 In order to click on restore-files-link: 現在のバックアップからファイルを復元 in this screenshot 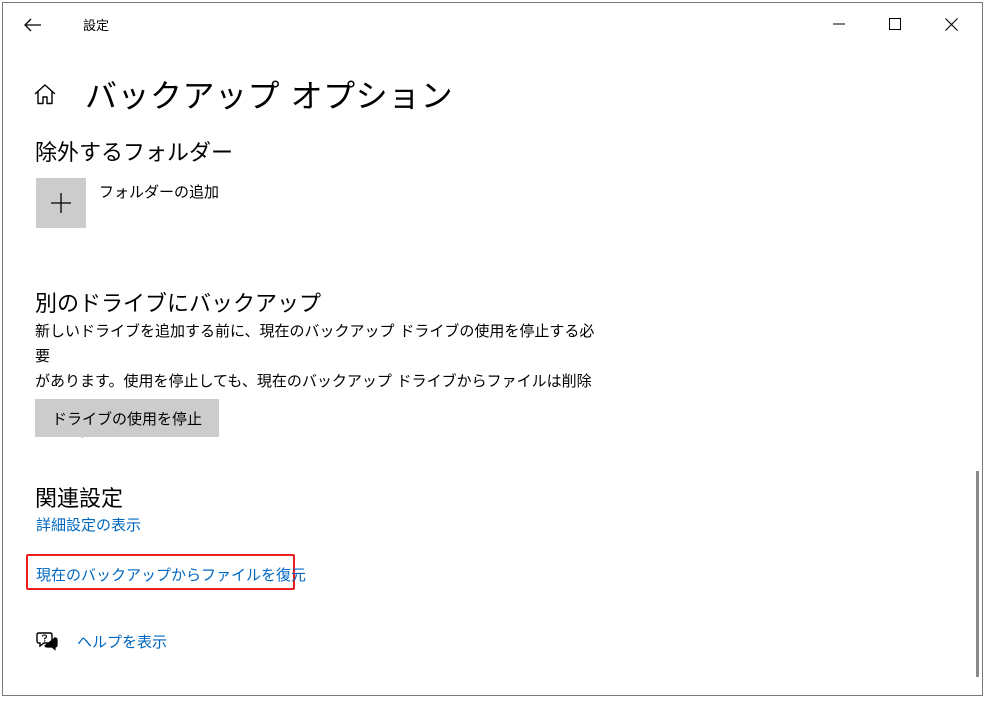, I will do `click(171, 574)`.